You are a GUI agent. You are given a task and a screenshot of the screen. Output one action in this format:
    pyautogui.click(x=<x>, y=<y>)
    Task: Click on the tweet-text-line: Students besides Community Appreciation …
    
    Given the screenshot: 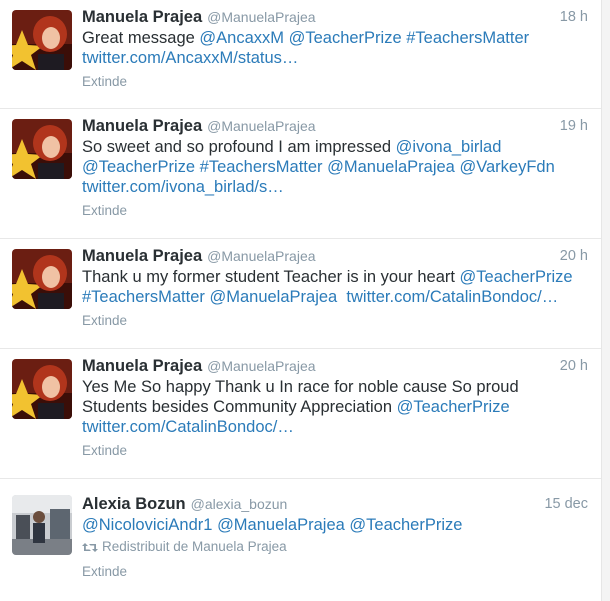 What is the action you would take?
    pyautogui.click(x=335, y=407)
    